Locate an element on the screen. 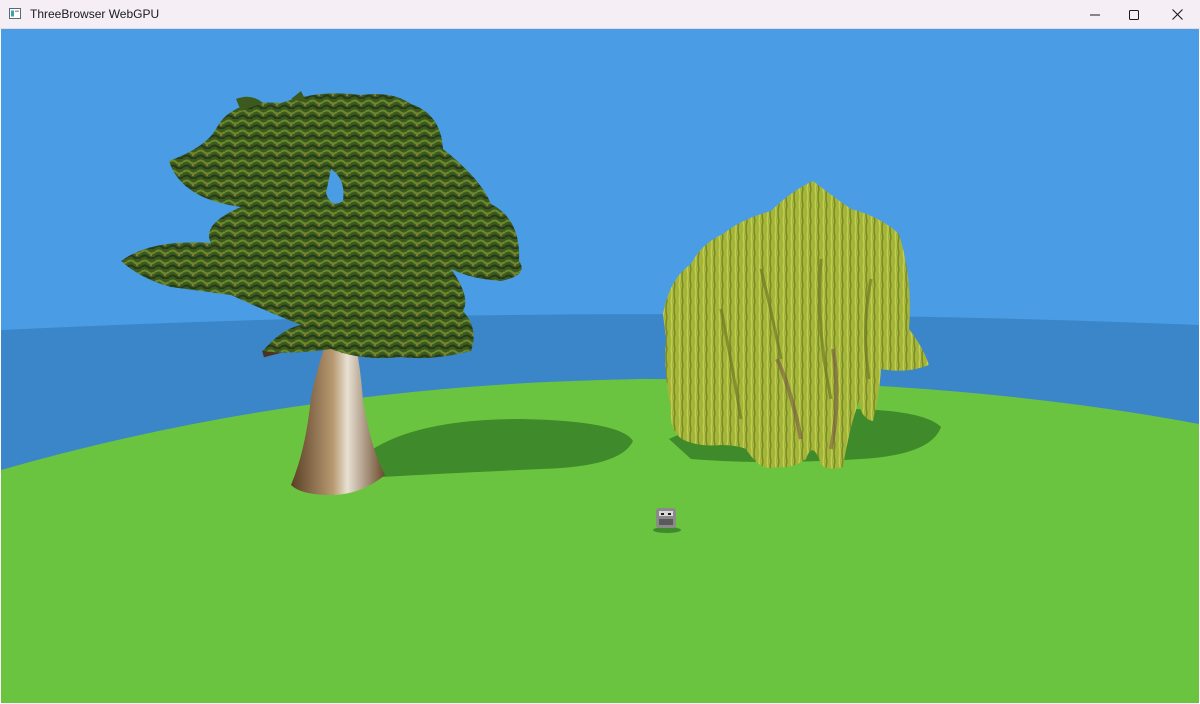 Image resolution: width=1200 pixels, height=704 pixels. maximize-button is located at coordinates (1134, 14).